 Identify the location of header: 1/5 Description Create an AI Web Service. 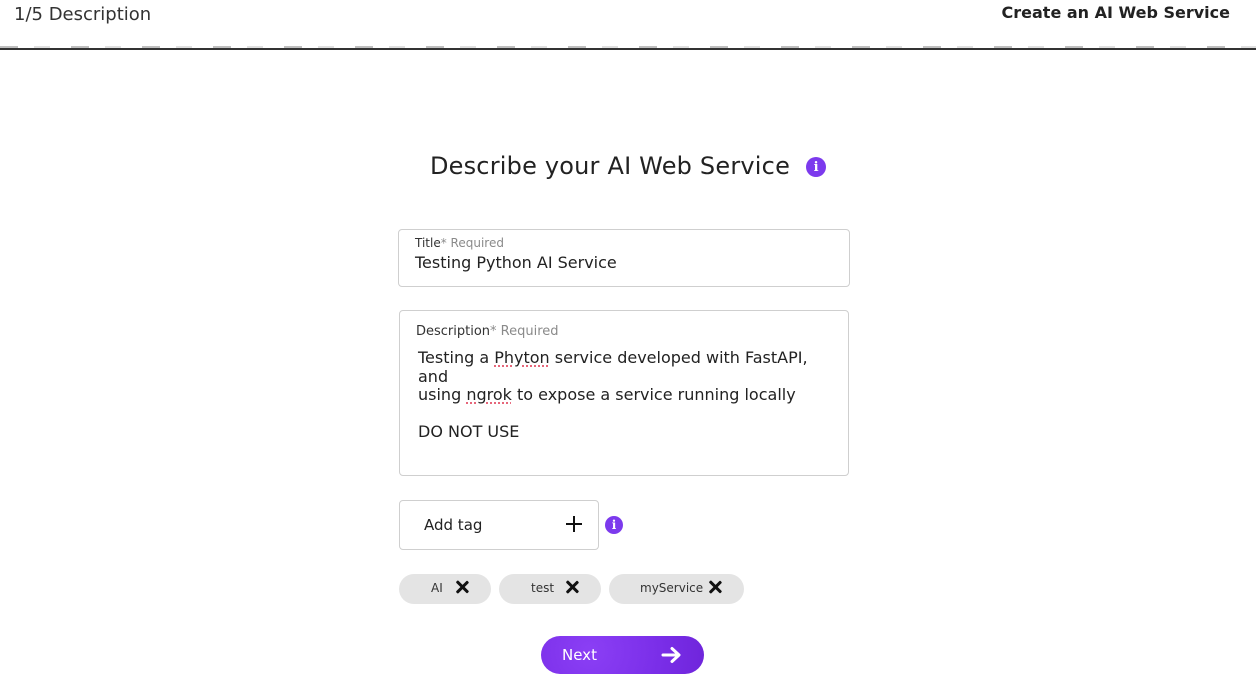
(628, 25).